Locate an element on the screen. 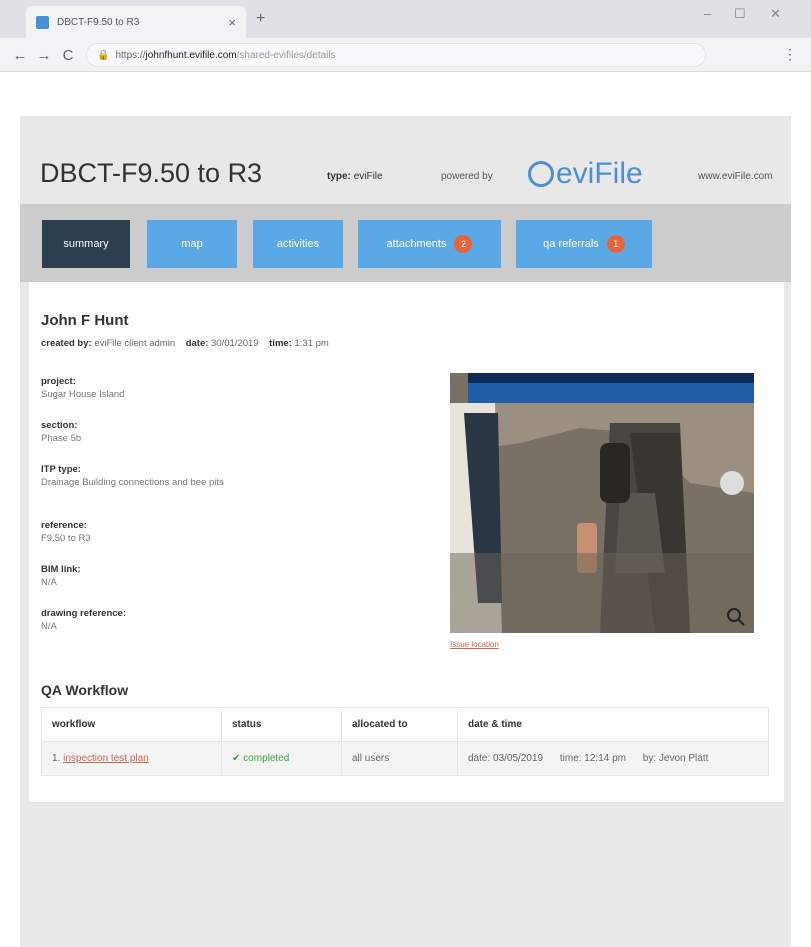 Image resolution: width=811 pixels, height=947 pixels. person-name: John F Hunt is located at coordinates (85, 320).